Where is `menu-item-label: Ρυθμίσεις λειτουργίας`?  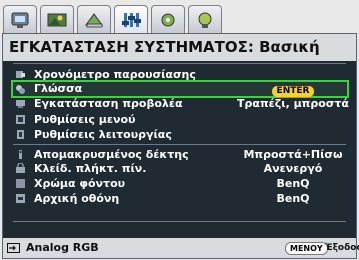 menu-item-label: Ρυθμίσεις λειτουργίας is located at coordinates (103, 134).